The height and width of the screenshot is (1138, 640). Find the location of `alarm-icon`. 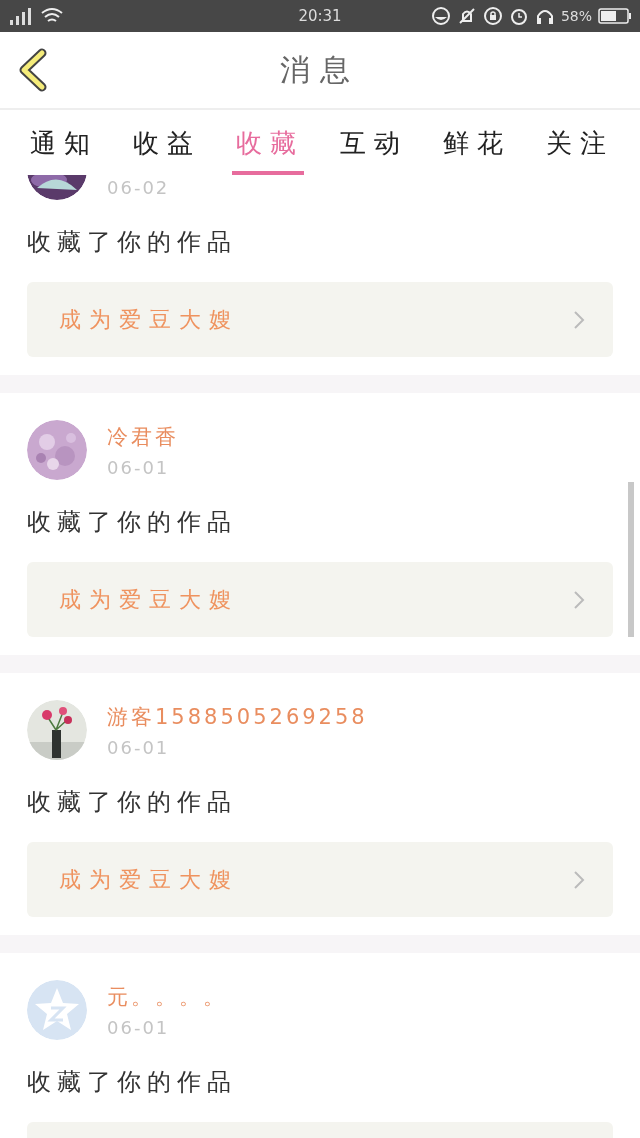

alarm-icon is located at coordinates (518, 16).